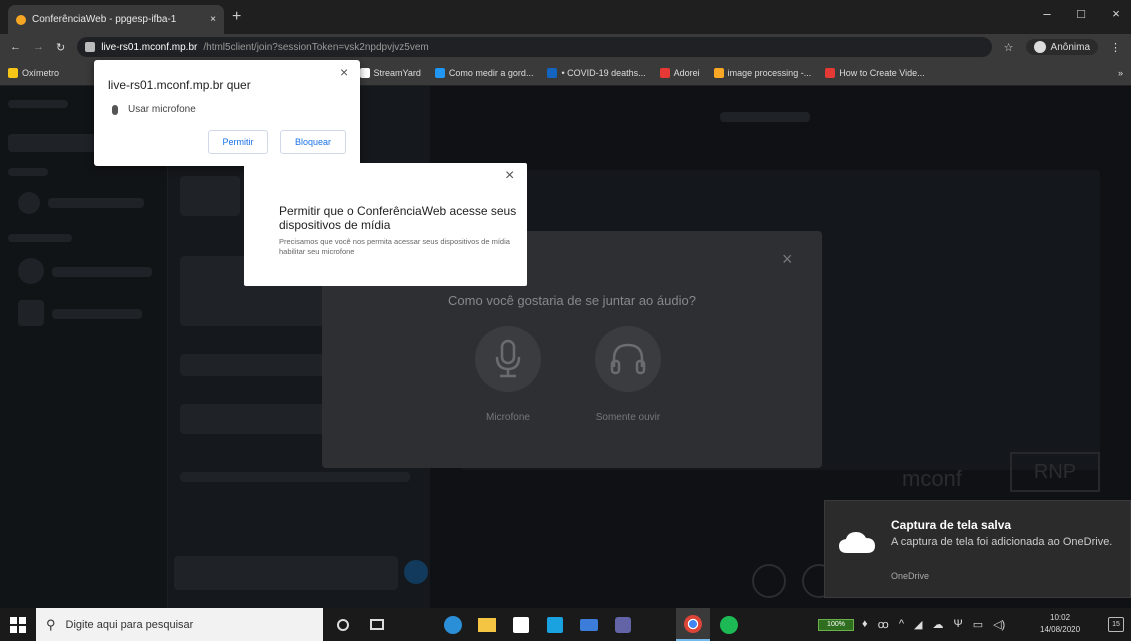 The width and height of the screenshot is (1131, 641). I want to click on tray-chevron-icon: ^, so click(901, 624).